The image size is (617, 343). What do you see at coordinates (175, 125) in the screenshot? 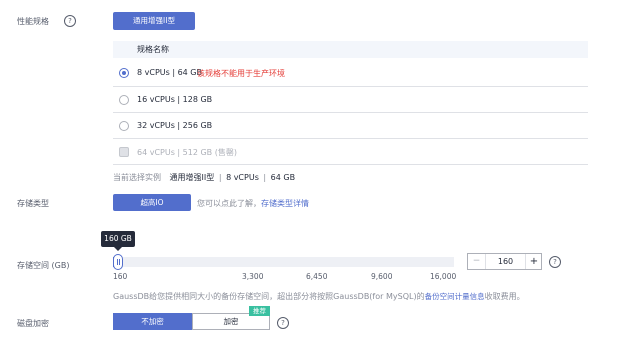
I see `spec-option-label: 32 vCPUs | 256 GB` at bounding box center [175, 125].